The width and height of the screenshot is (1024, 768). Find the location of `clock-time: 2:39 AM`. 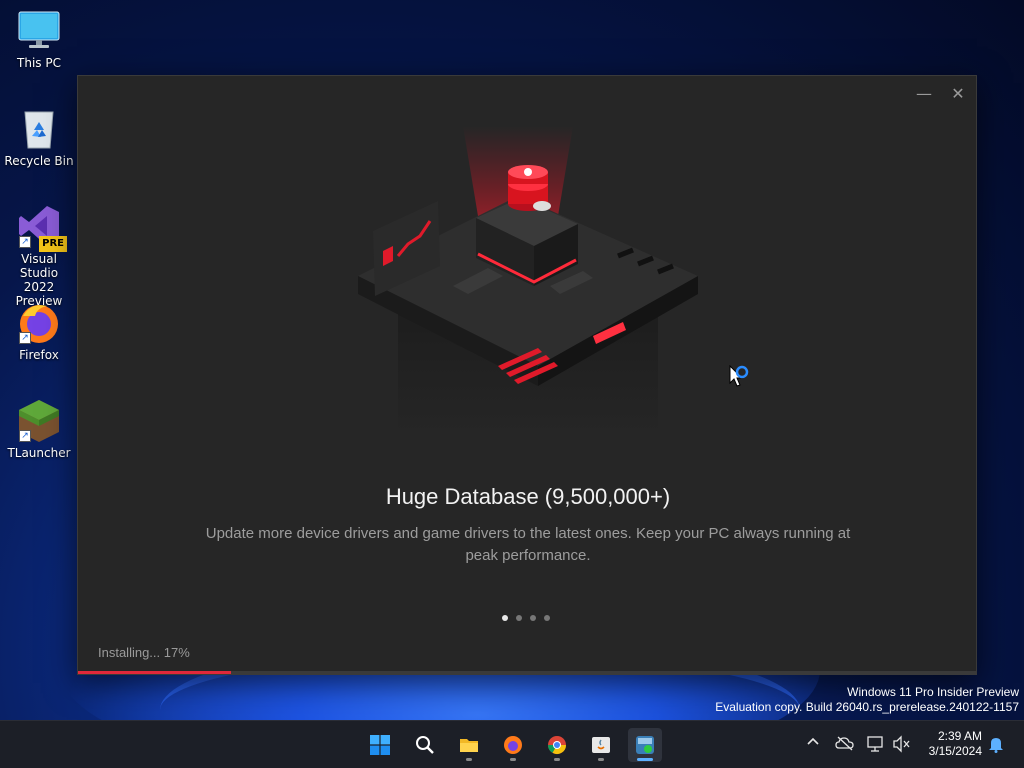

clock-time: 2:39 AM is located at coordinates (959, 736).